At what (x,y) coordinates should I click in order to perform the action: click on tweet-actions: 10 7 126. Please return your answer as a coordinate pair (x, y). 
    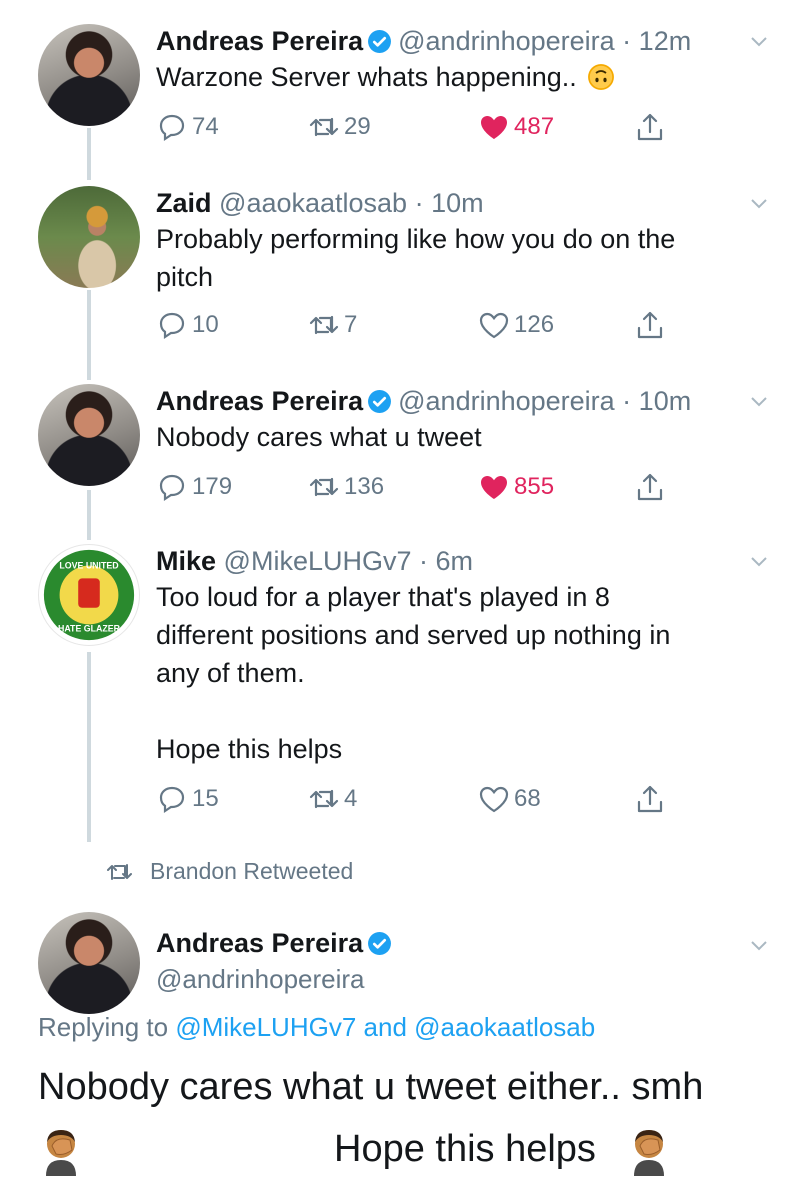
    Looking at the image, I should click on (416, 325).